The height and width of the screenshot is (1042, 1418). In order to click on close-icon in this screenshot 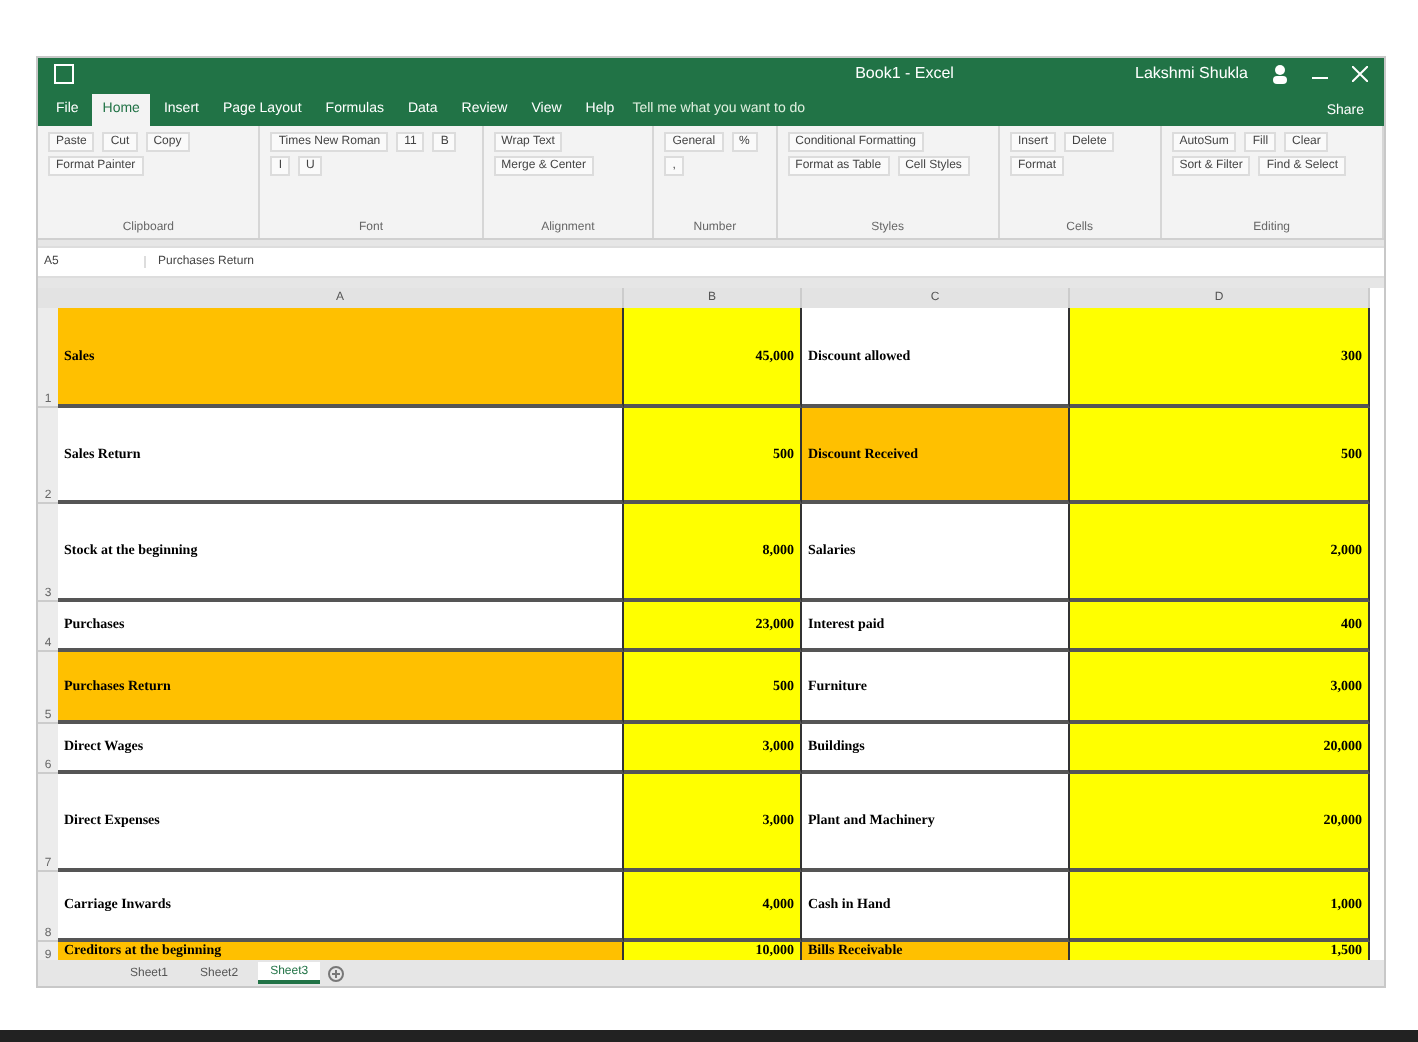, I will do `click(1360, 73)`.